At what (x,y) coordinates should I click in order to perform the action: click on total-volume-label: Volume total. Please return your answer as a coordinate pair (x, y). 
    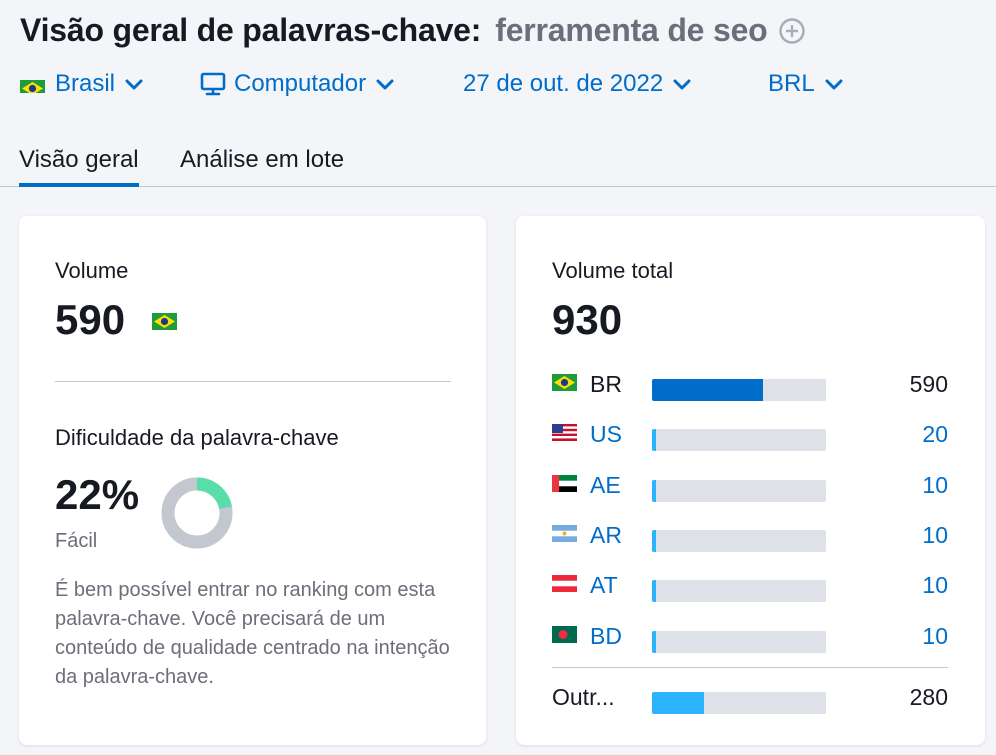
    Looking at the image, I should click on (613, 270).